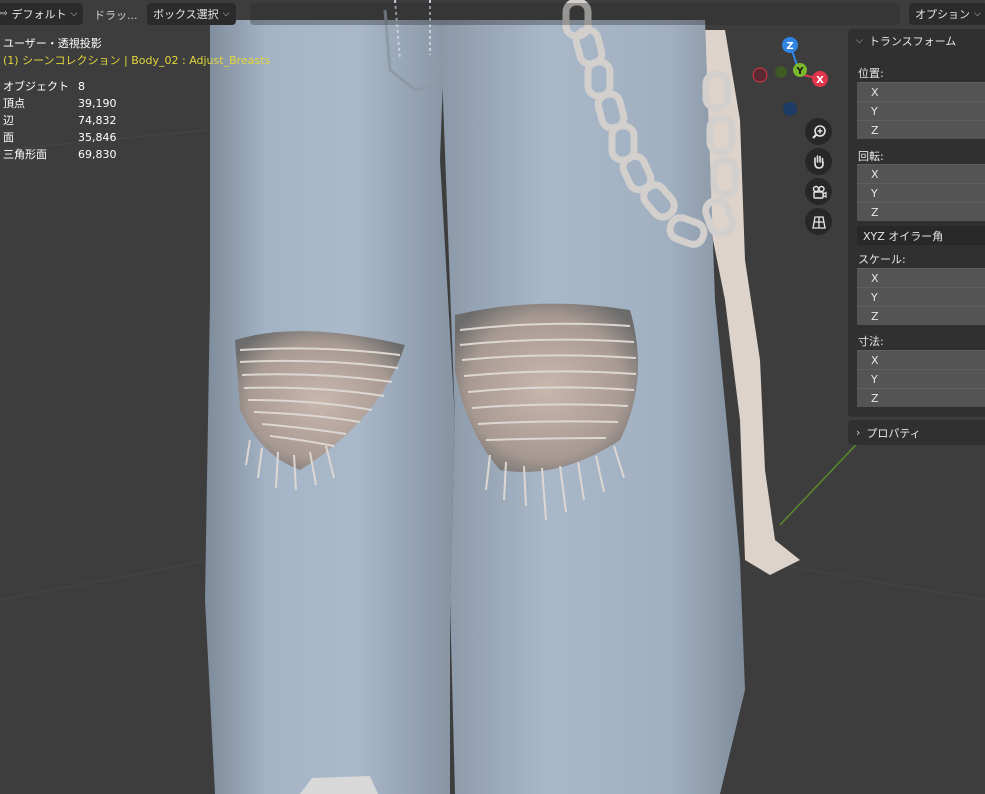 This screenshot has height=794, width=985. What do you see at coordinates (947, 14) in the screenshot?
I see `options-dropdown: オプション ⌵` at bounding box center [947, 14].